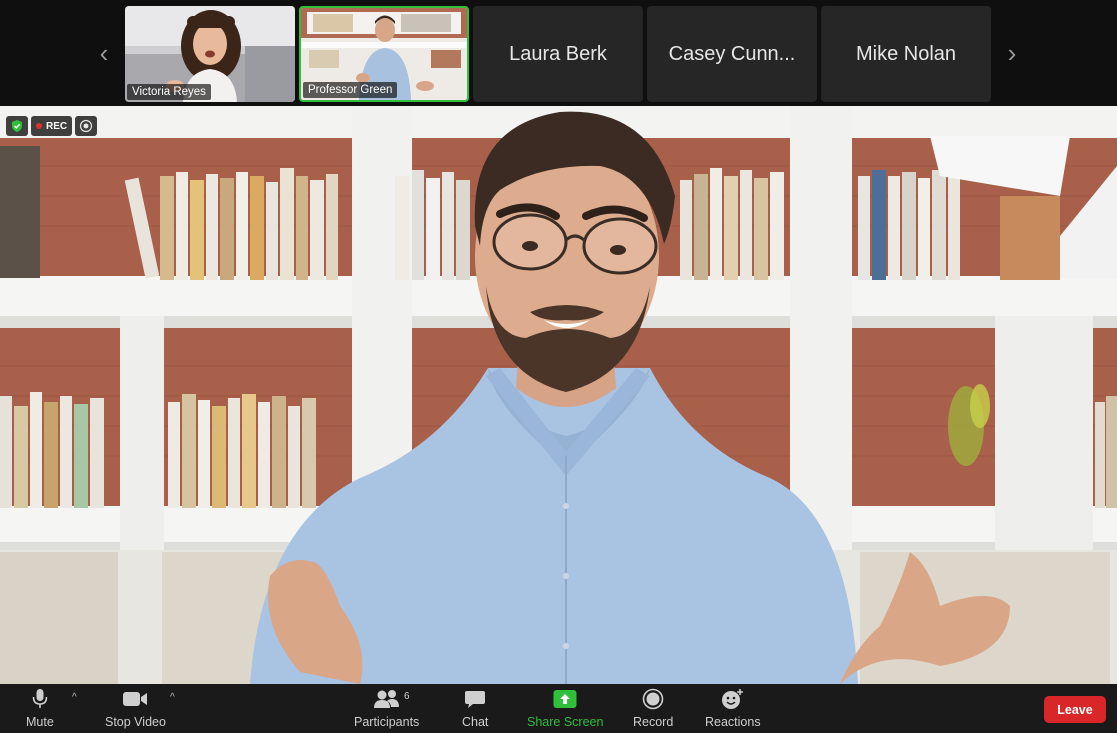  Describe the element at coordinates (74, 697) in the screenshot. I see `audio-options-chevron-up-icon: ^` at that location.